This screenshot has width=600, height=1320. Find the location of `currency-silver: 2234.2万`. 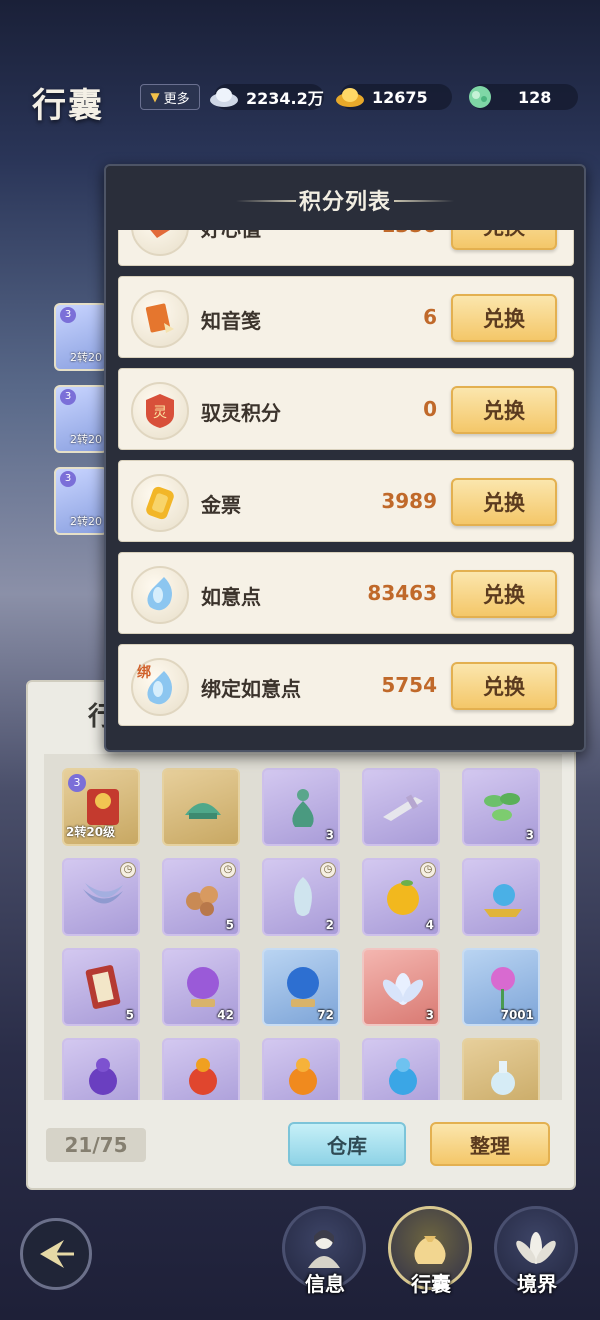

currency-silver: 2234.2万 is located at coordinates (267, 97).